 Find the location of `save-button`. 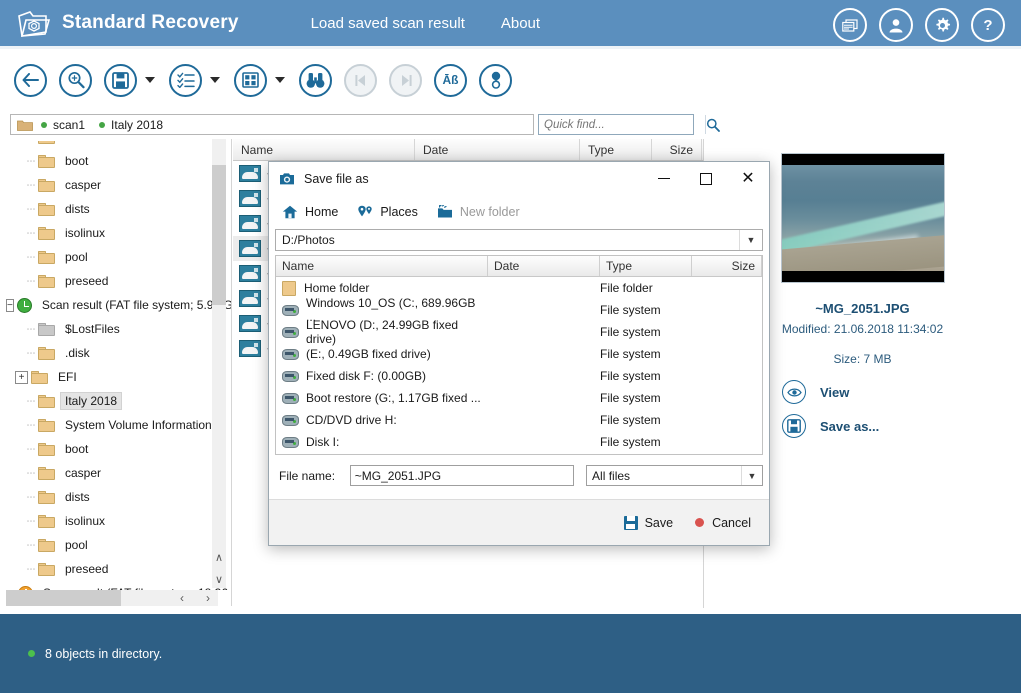

save-button is located at coordinates (120, 80).